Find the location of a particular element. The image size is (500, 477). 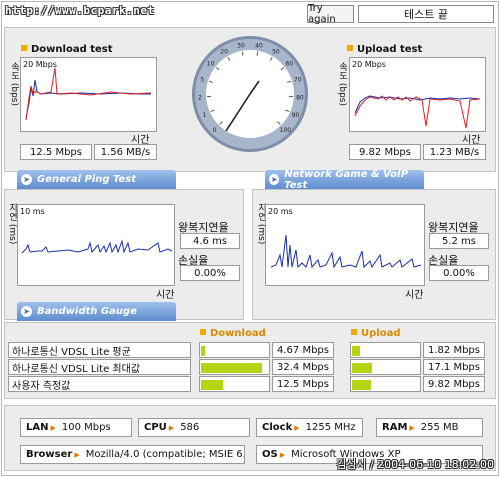

download-speed-bytes: 1.56 MB/s is located at coordinates (125, 152).